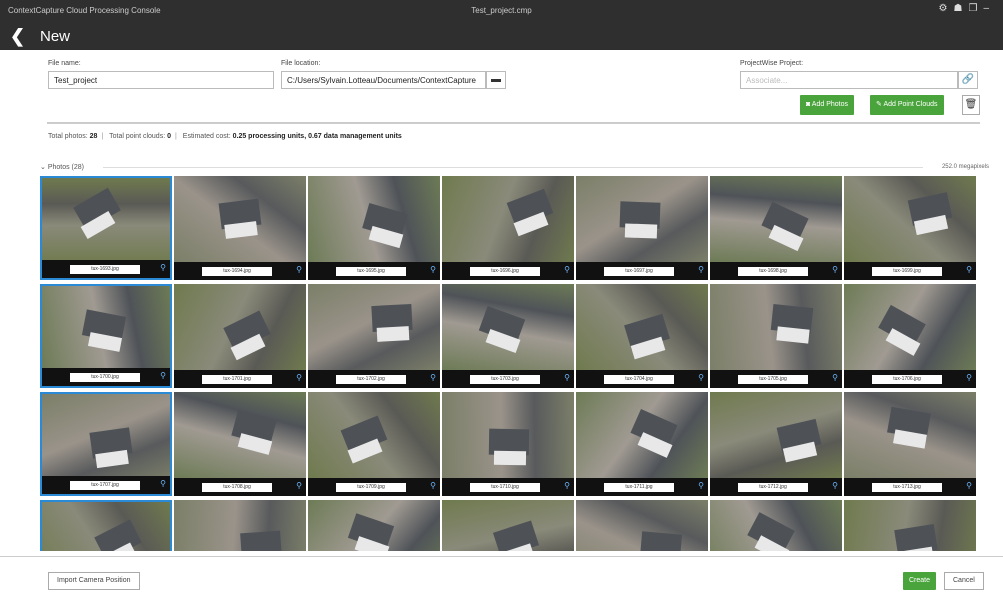 The width and height of the screenshot is (1003, 592). Describe the element at coordinates (910, 271) in the screenshot. I see `caption-bar: tux-1699.jpg ⚲` at that location.